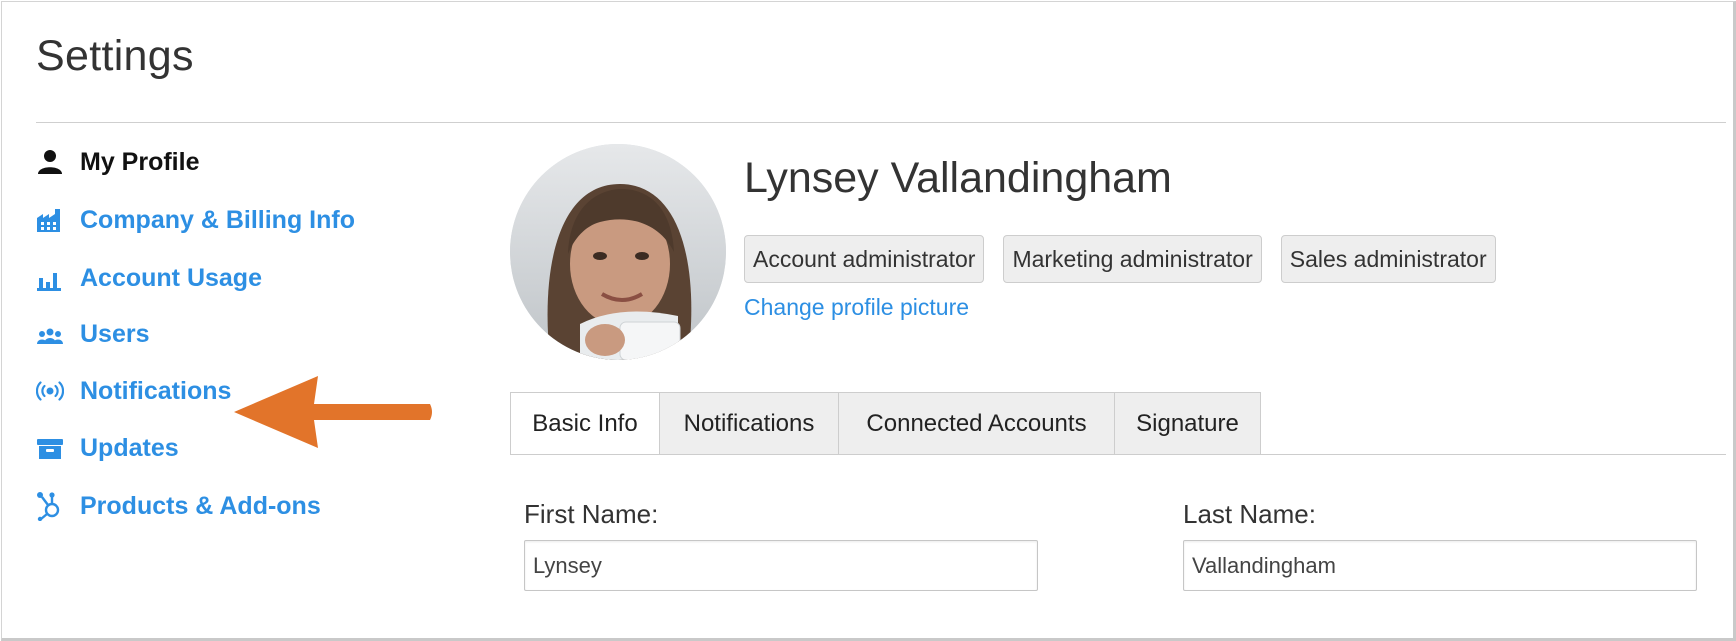  Describe the element at coordinates (958, 178) in the screenshot. I see `profile-name: Lynsey Vallandingham` at that location.